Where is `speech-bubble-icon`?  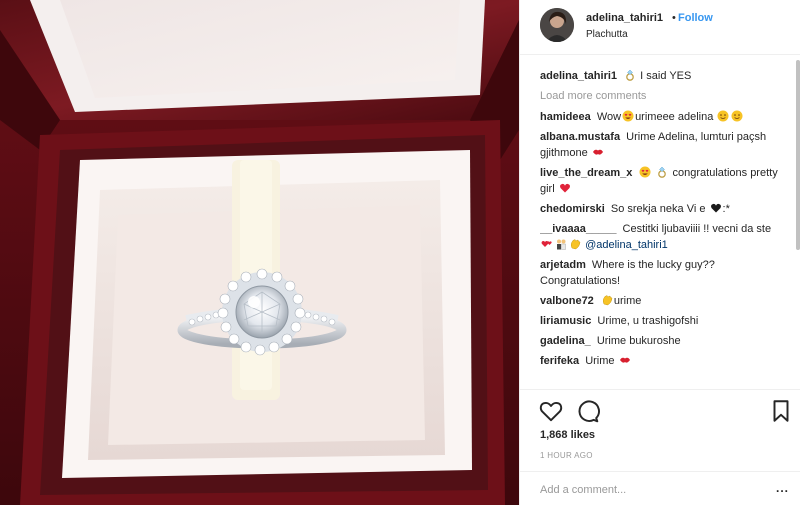
speech-bubble-icon is located at coordinates (589, 411).